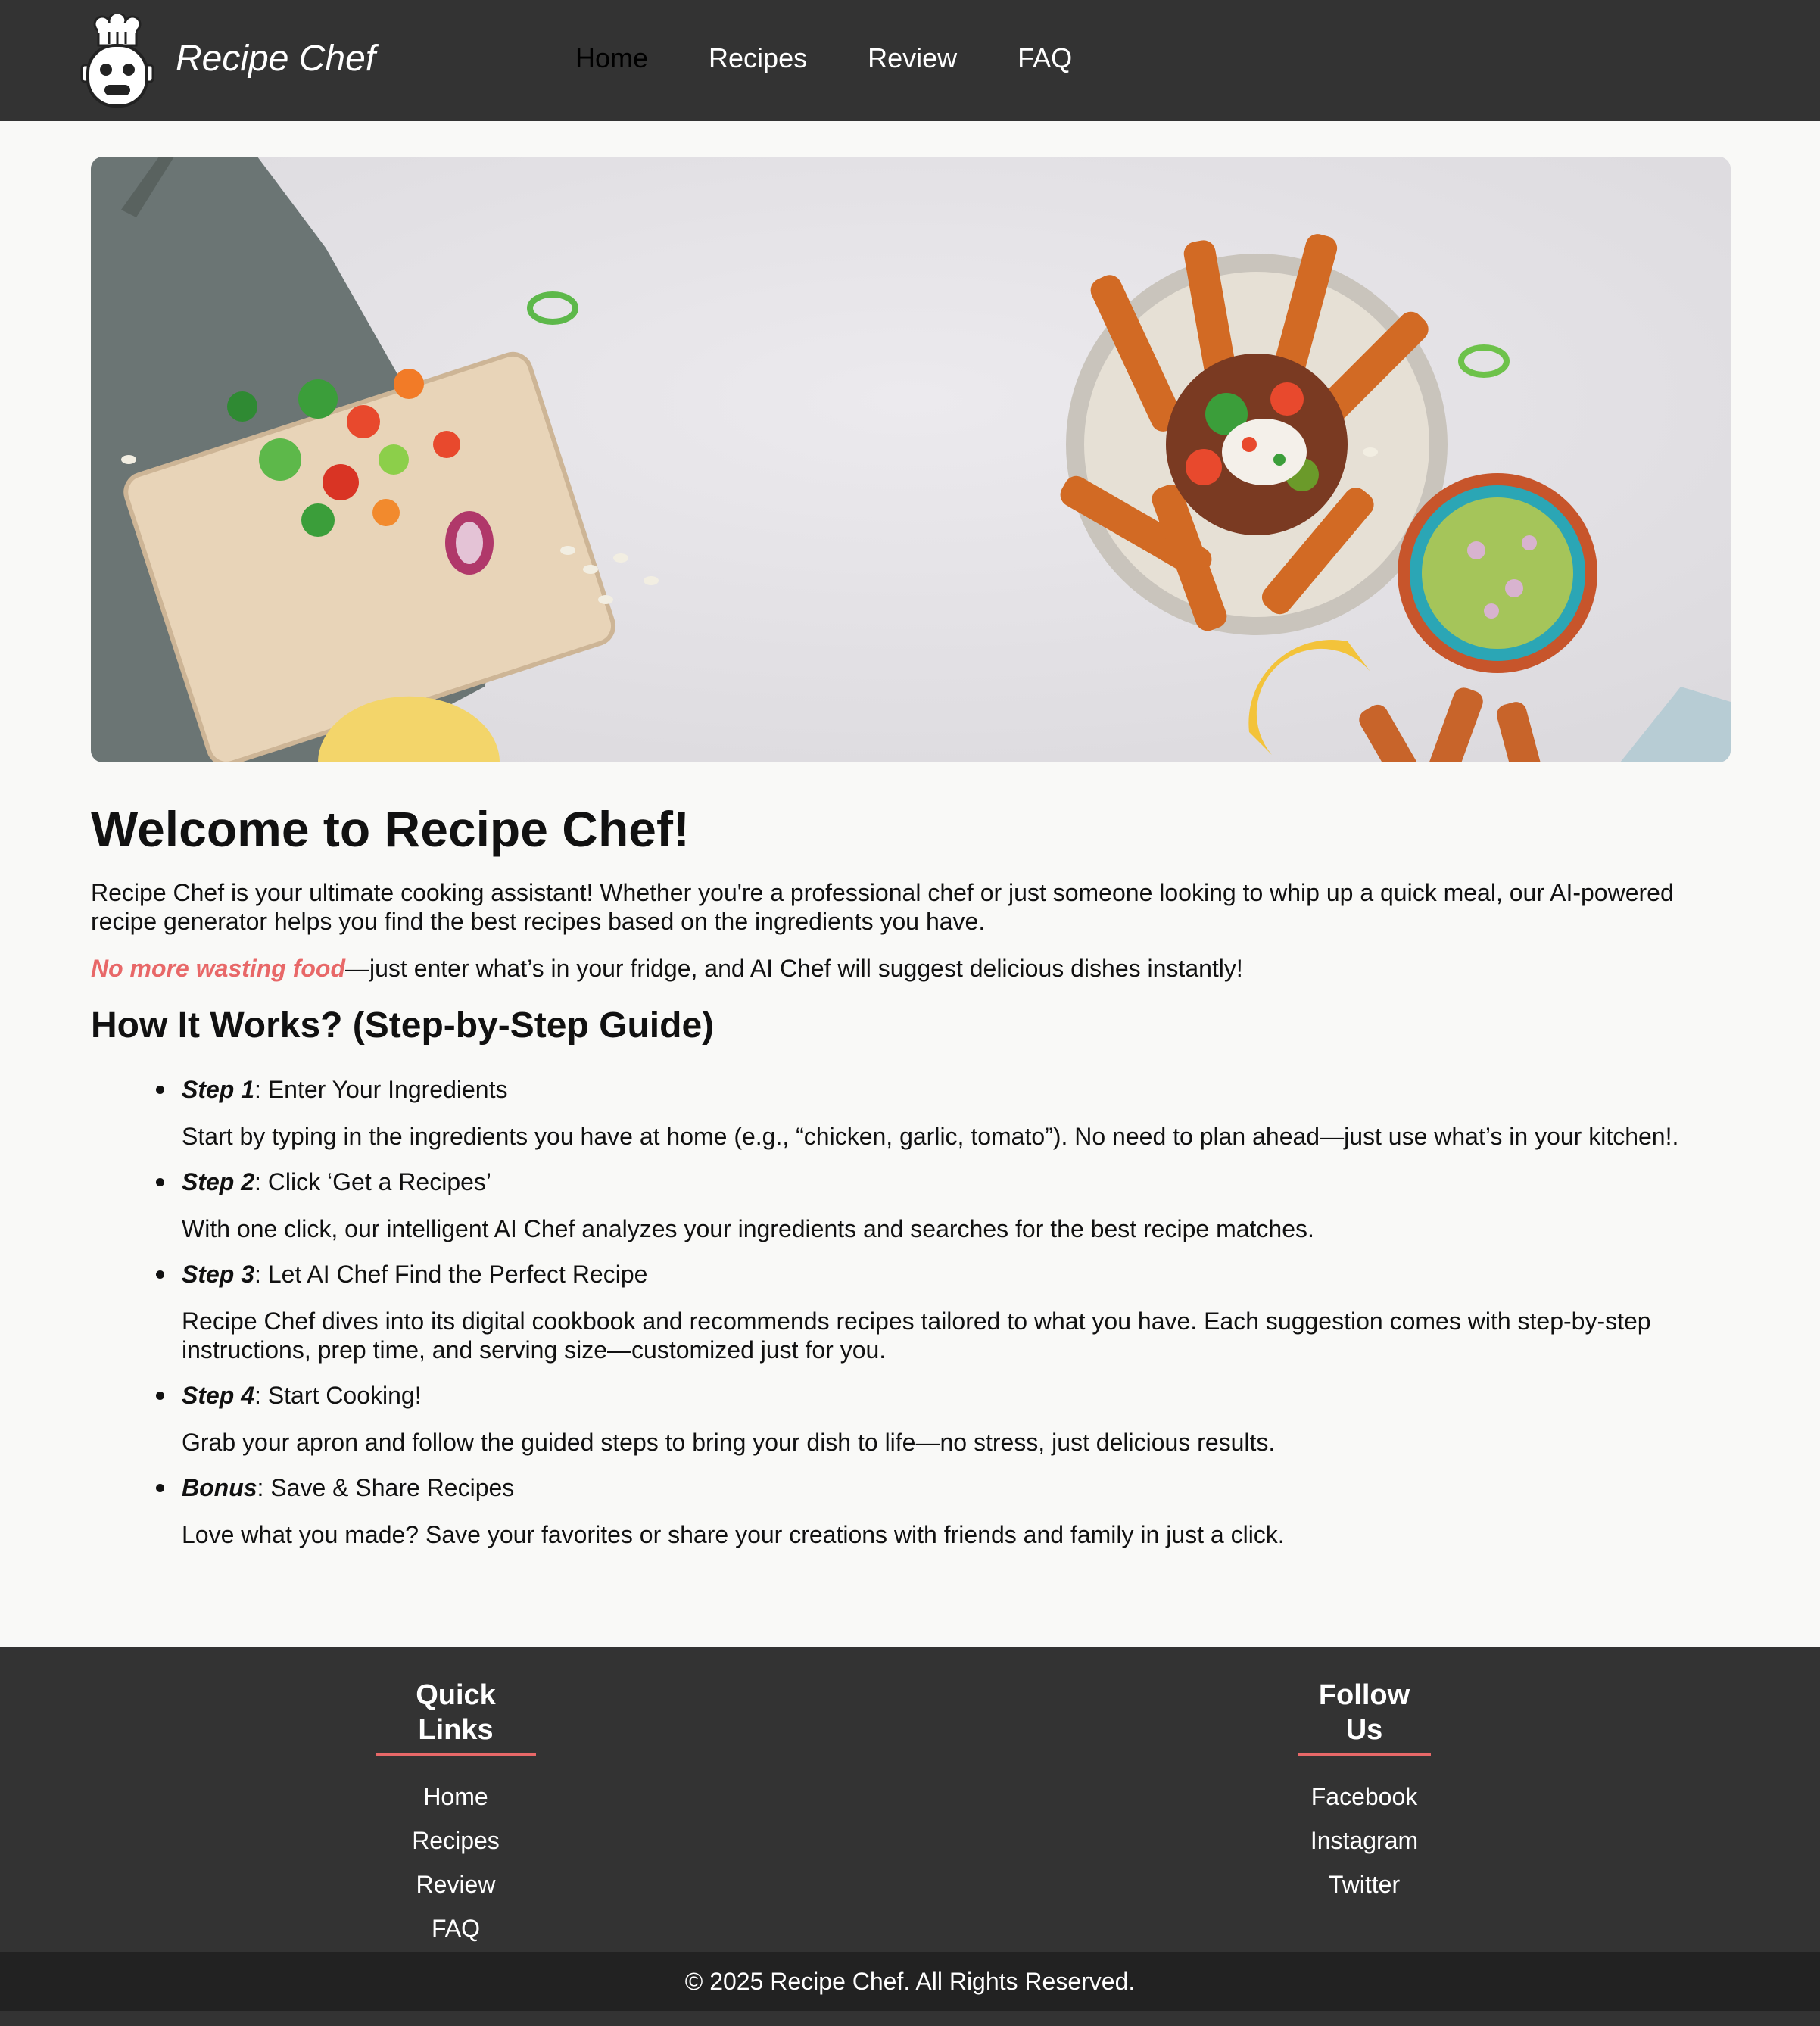 This screenshot has height=2026, width=1820. I want to click on quick-links-list: Home Recipes Review FAQ, so click(456, 1862).